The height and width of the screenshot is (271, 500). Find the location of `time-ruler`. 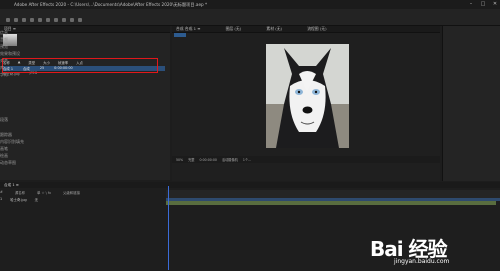

time-ruler is located at coordinates (333, 194).